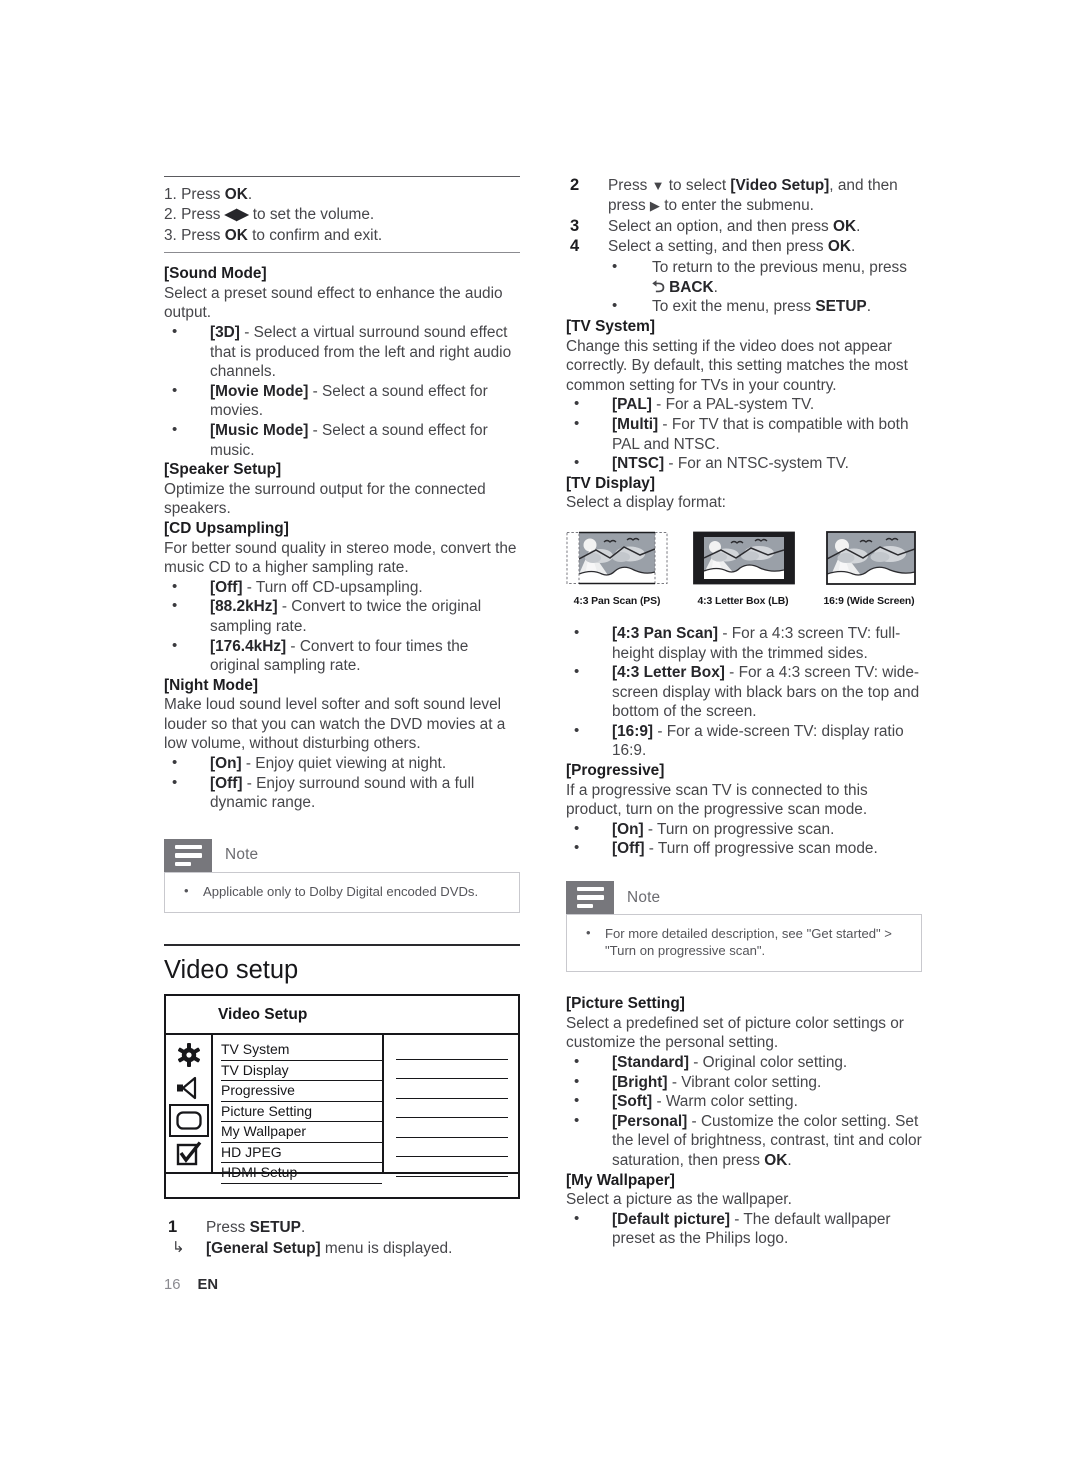 The width and height of the screenshot is (1080, 1460). Describe the element at coordinates (725, 1102) in the screenshot. I see `option-desc: - Warm color setting.` at that location.